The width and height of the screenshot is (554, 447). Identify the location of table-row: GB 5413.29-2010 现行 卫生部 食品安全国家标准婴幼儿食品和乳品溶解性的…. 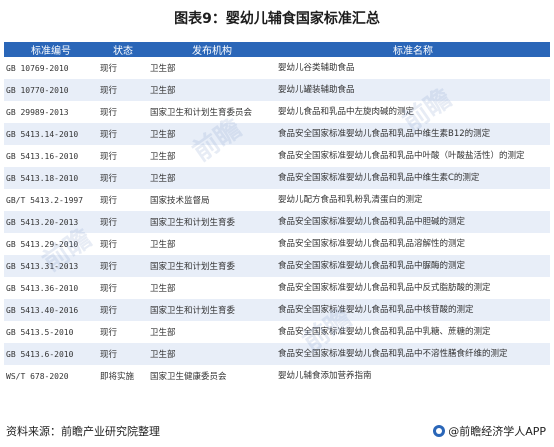
(277, 244).